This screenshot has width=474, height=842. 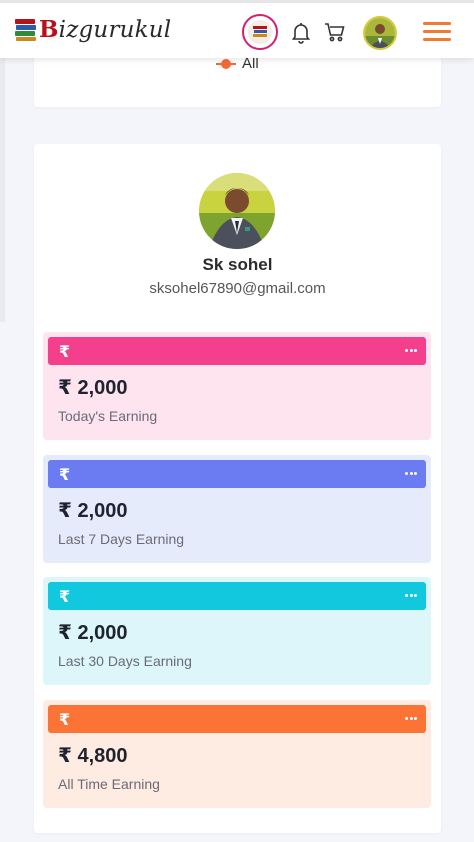 What do you see at coordinates (226, 63) in the screenshot?
I see `legend-marker-icon` at bounding box center [226, 63].